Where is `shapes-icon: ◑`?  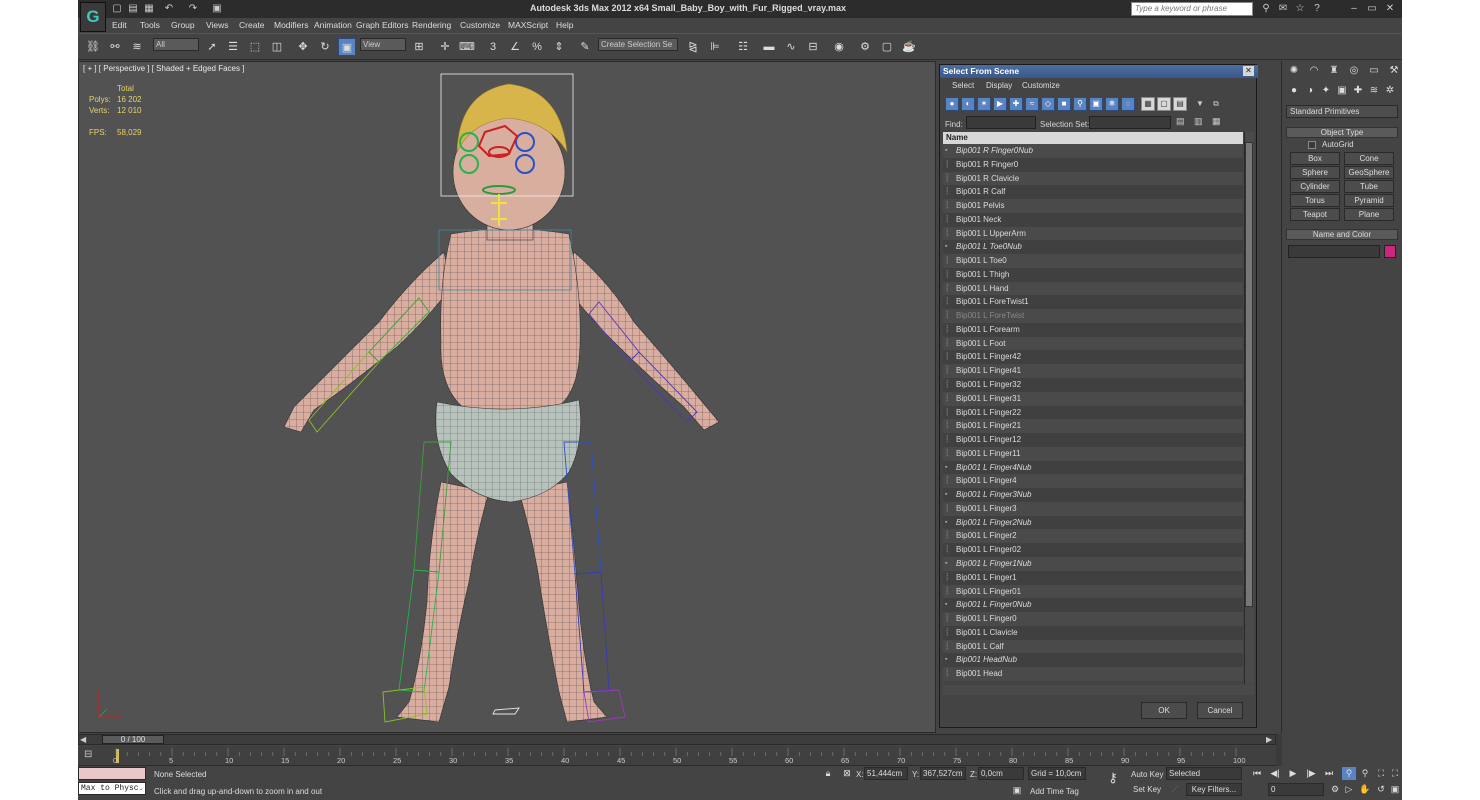 shapes-icon: ◑ is located at coordinates (1310, 91).